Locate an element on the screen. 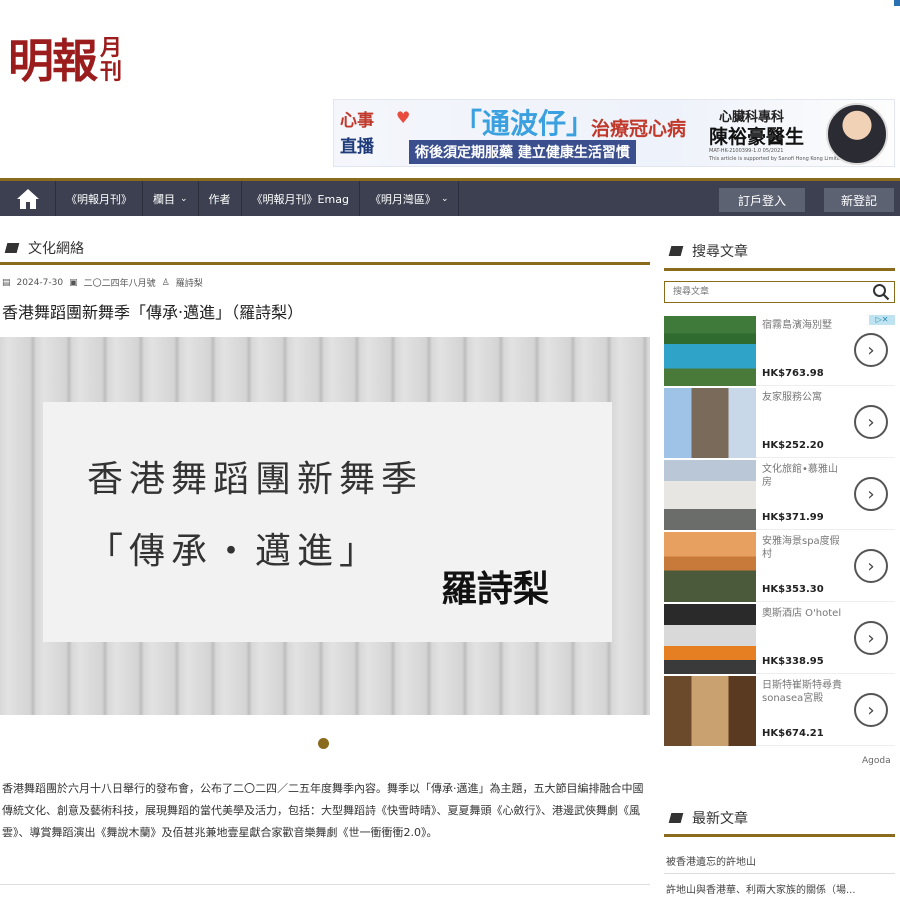  hotel-ad-item: 宿霧島濱海別墅 HK$763.98 › is located at coordinates (779, 351).